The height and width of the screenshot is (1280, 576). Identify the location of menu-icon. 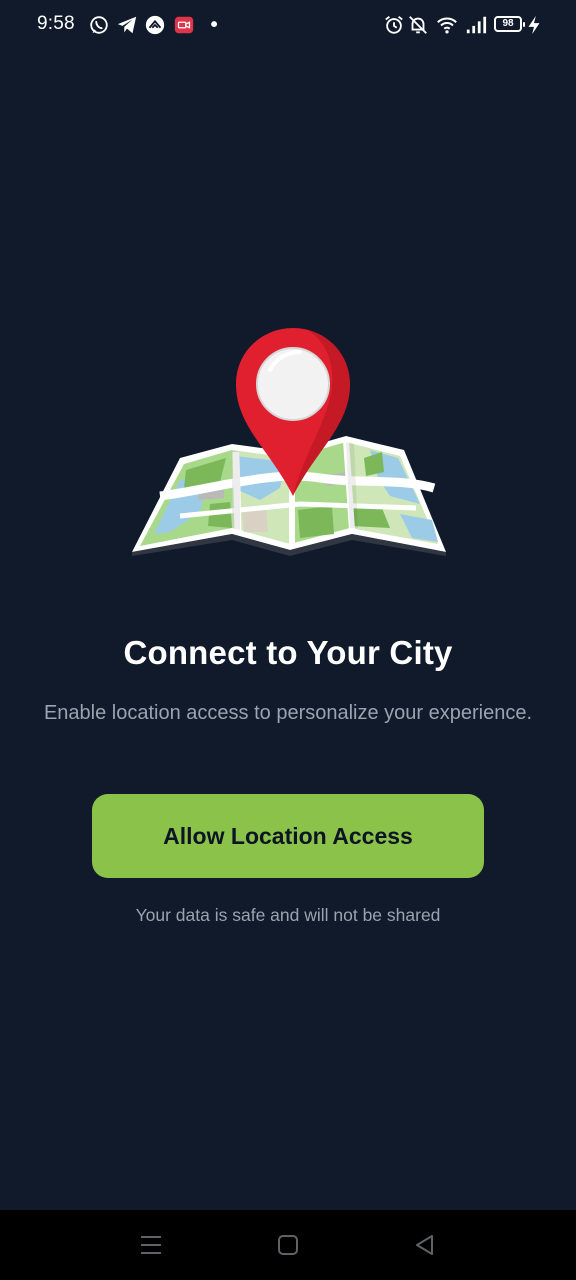
(151, 1245).